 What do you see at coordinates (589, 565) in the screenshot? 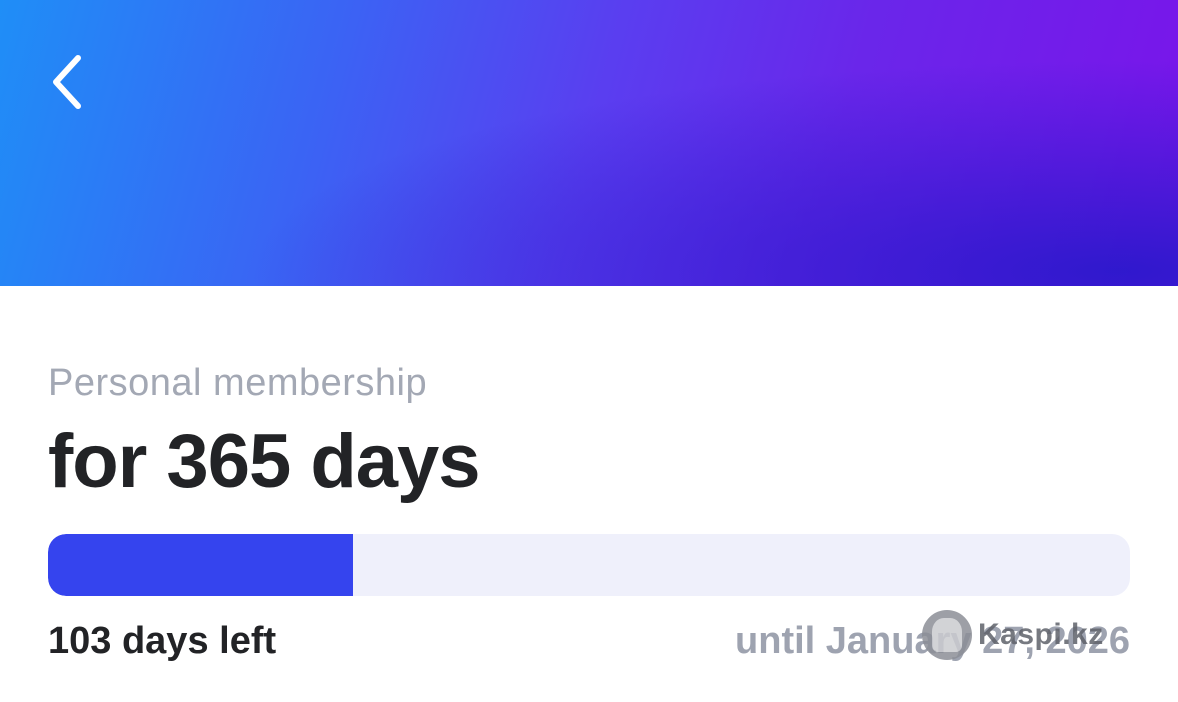
I see `membership-progress-bar` at bounding box center [589, 565].